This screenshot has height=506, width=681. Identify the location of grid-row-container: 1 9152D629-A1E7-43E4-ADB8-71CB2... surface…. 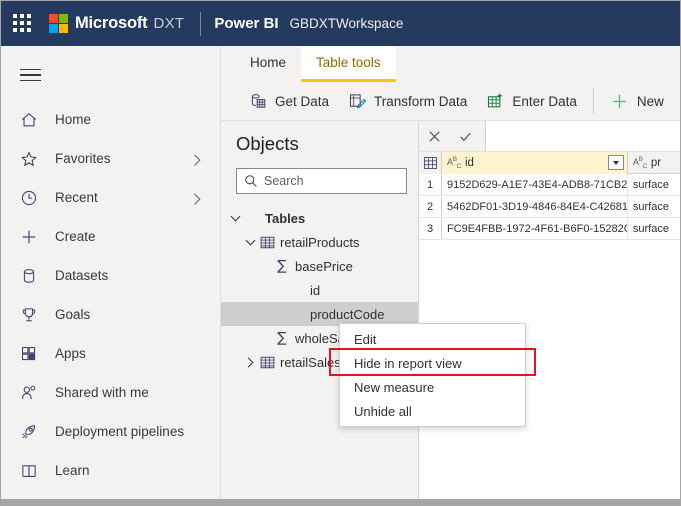
(549, 207).